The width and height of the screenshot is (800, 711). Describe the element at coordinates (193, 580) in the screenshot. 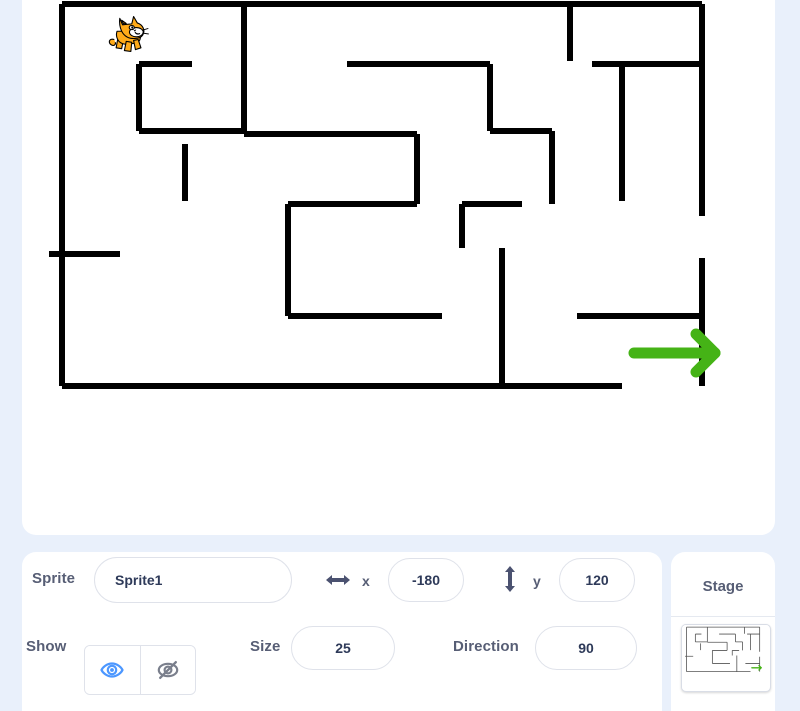

I see `sprite-name-input: Sprite1` at that location.